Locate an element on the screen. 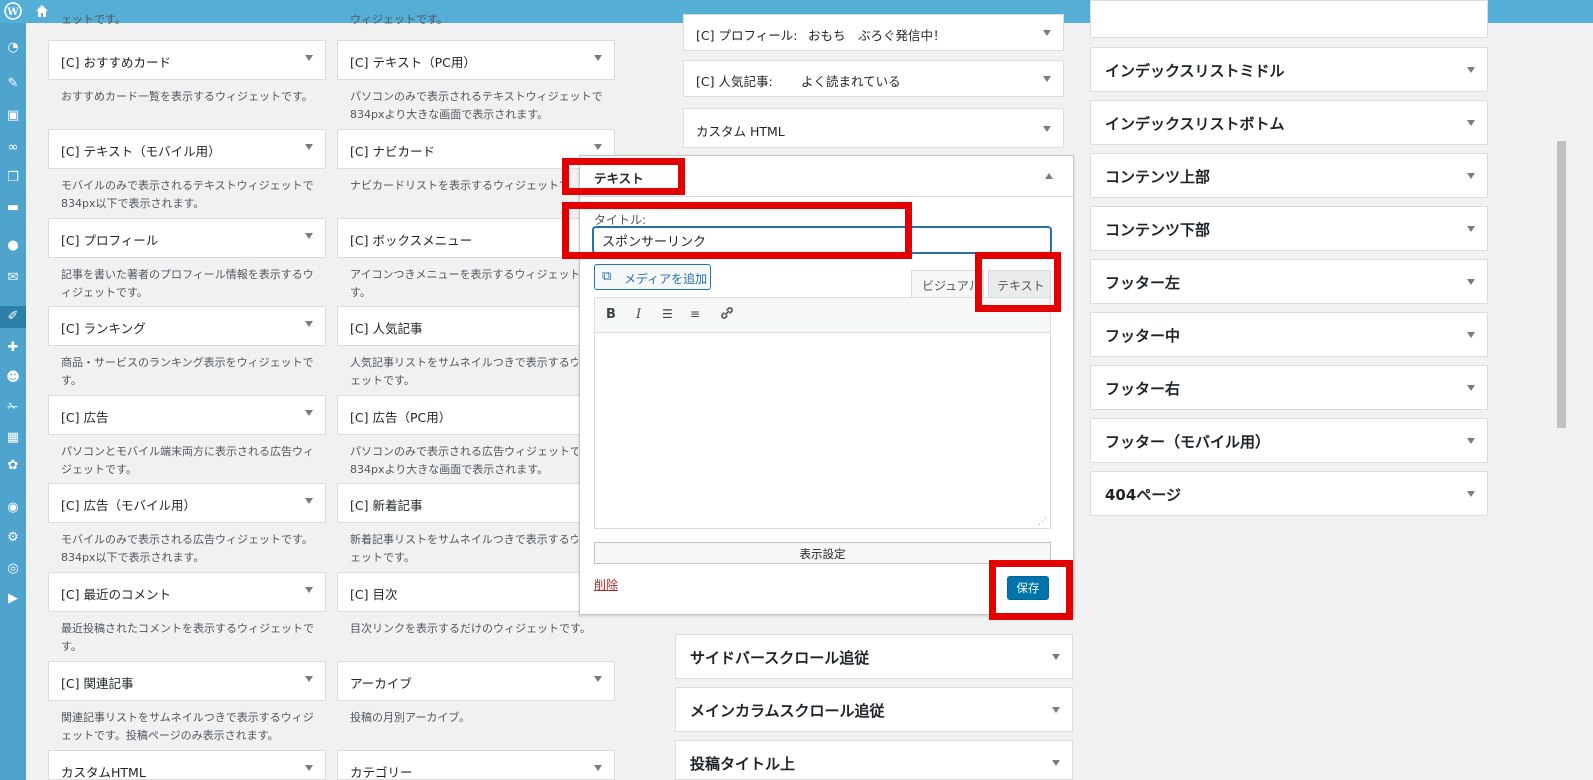 The width and height of the screenshot is (1593, 780). bold-button: B is located at coordinates (611, 314).